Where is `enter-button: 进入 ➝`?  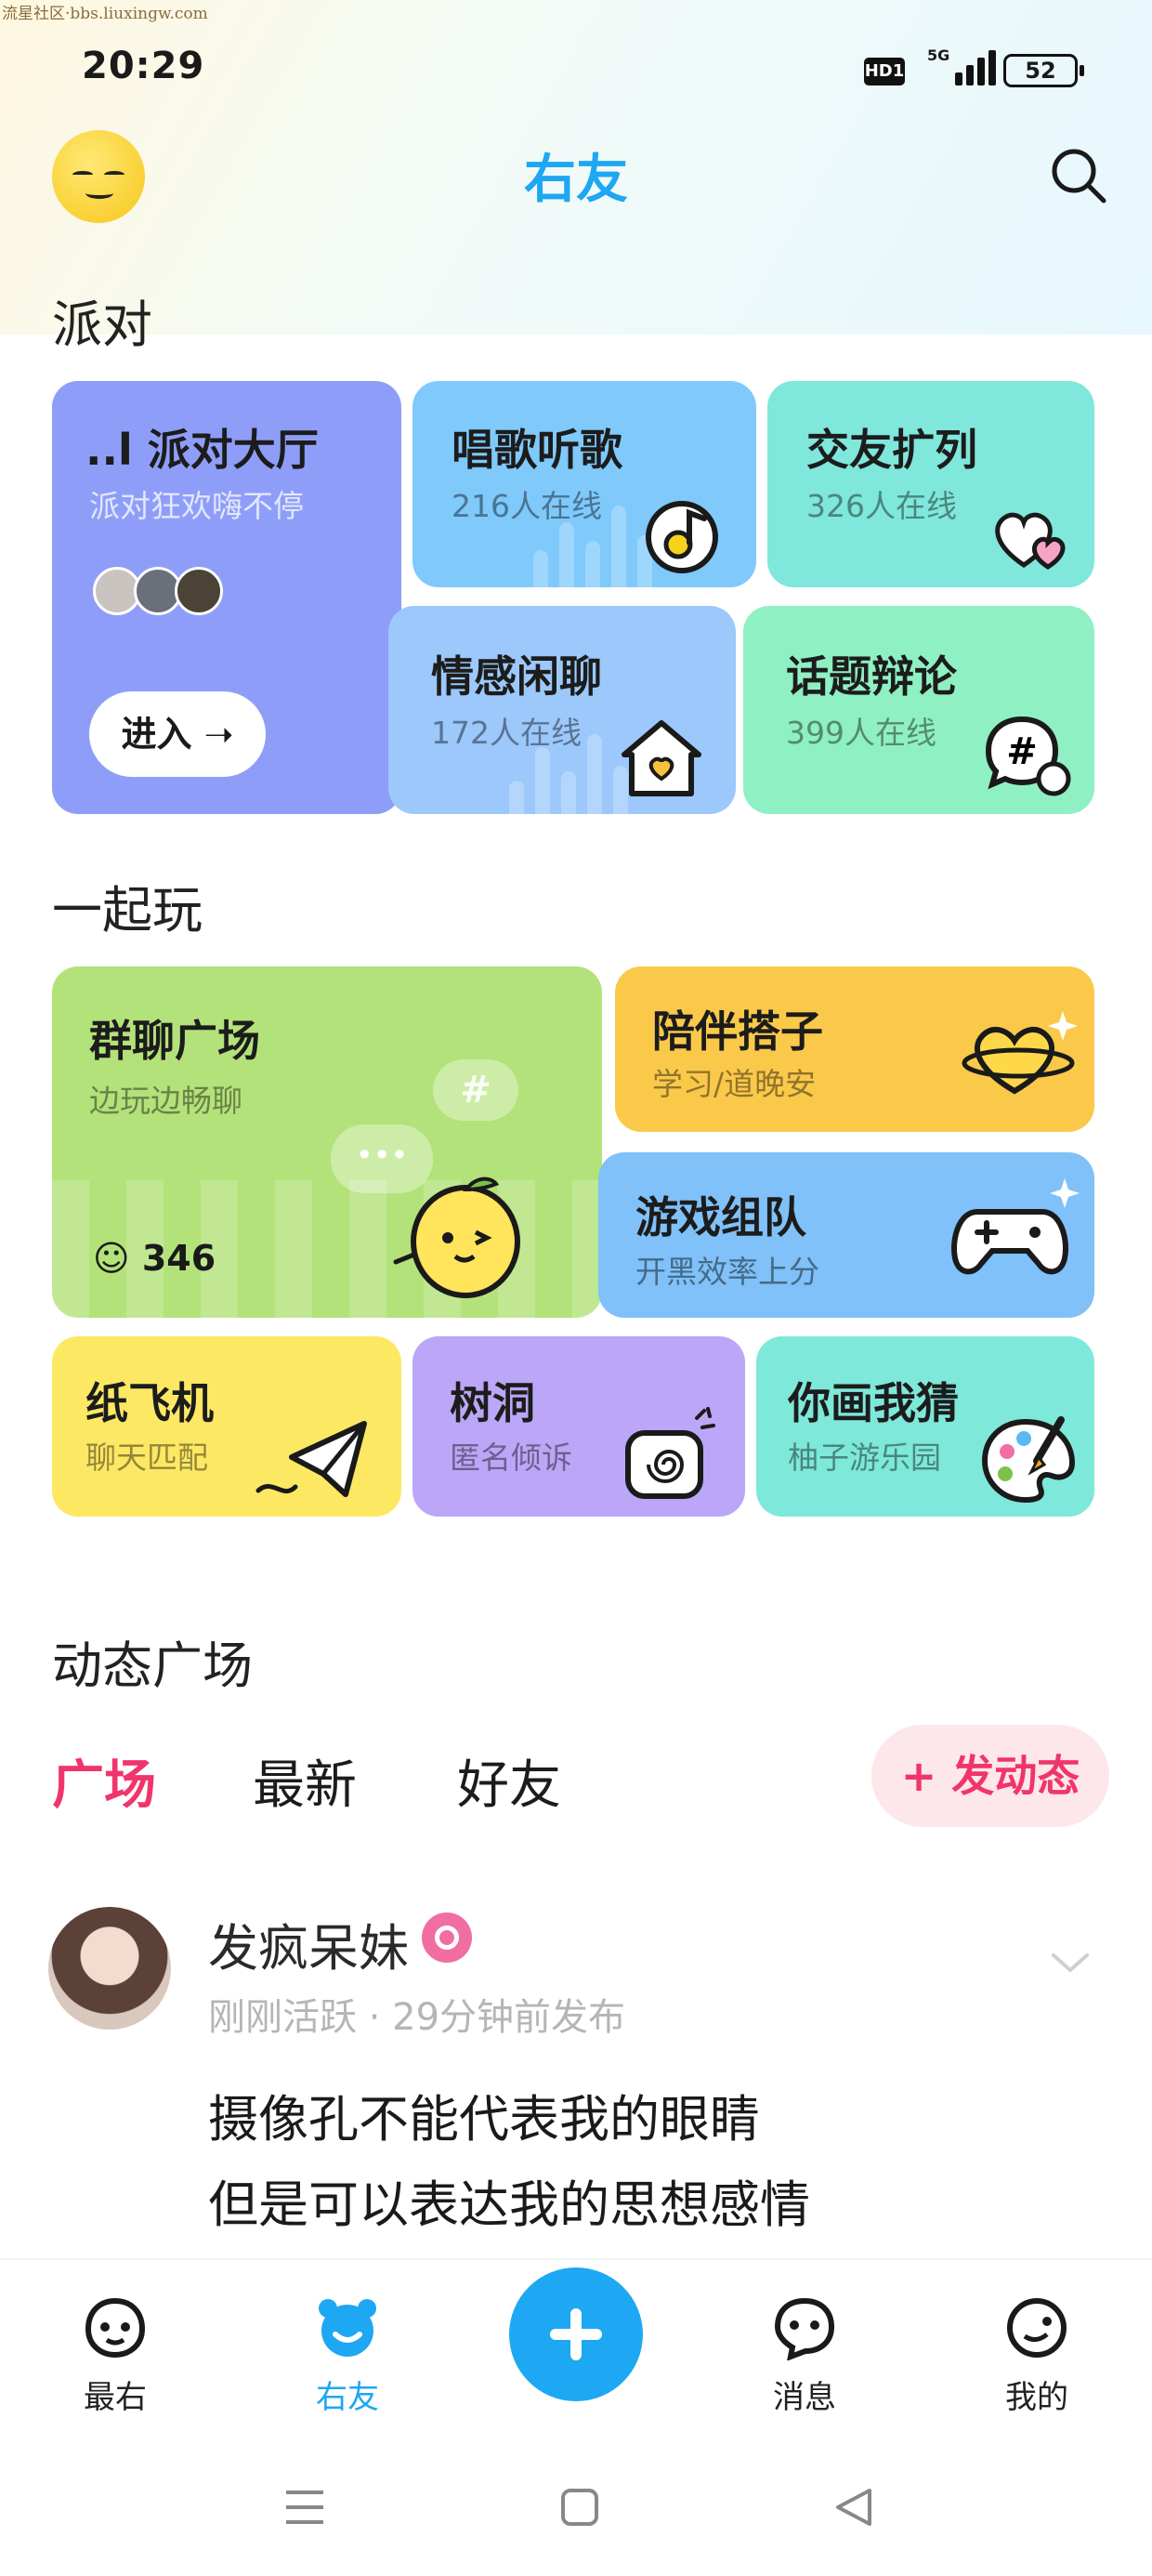 enter-button: 进入 ➝ is located at coordinates (177, 734).